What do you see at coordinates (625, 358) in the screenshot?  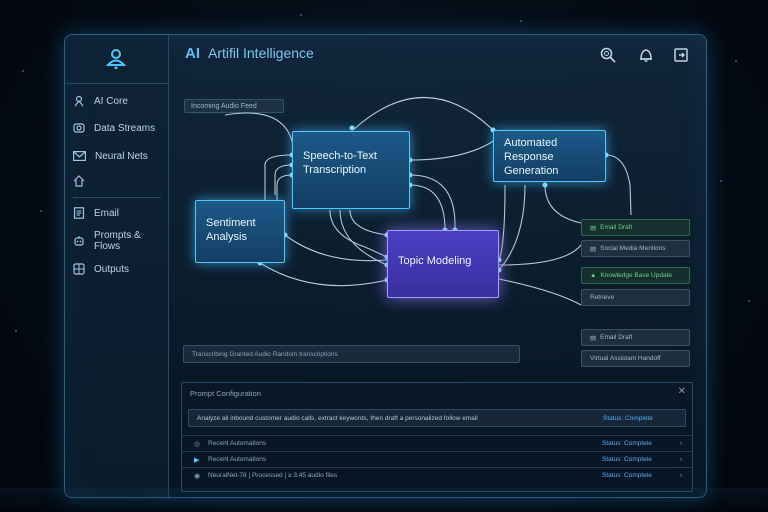 I see `output-label: Virtual Assistant Handoff` at bounding box center [625, 358].